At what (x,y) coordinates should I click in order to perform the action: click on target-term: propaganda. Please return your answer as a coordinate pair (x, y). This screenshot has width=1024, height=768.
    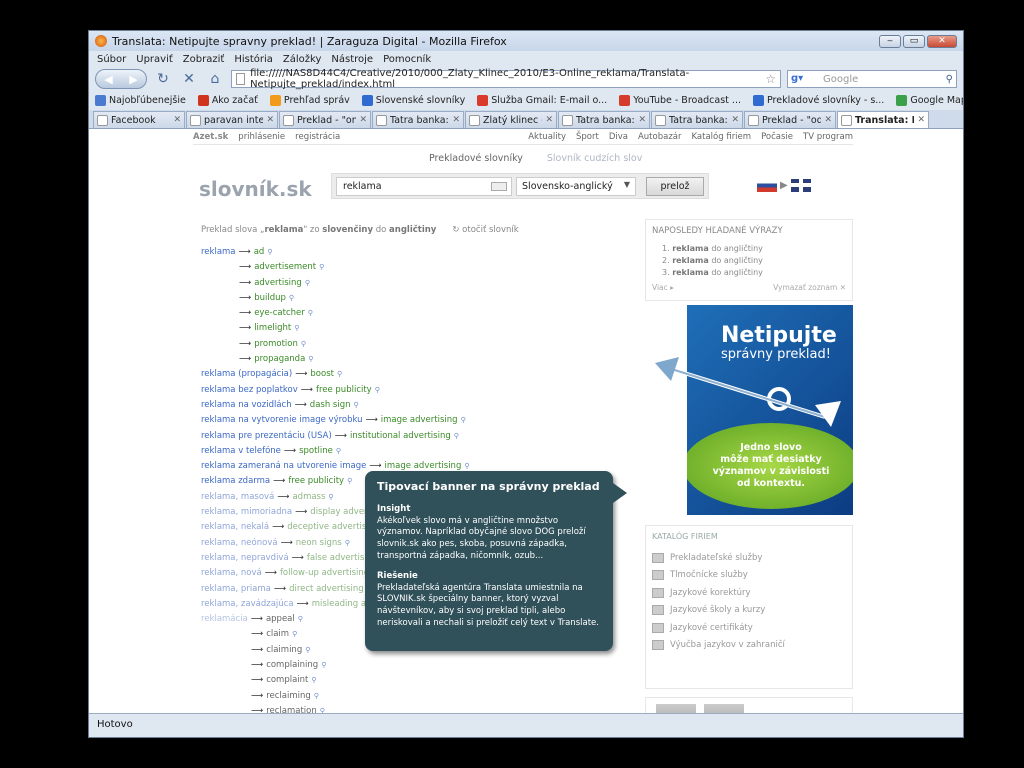
    Looking at the image, I should click on (279, 359).